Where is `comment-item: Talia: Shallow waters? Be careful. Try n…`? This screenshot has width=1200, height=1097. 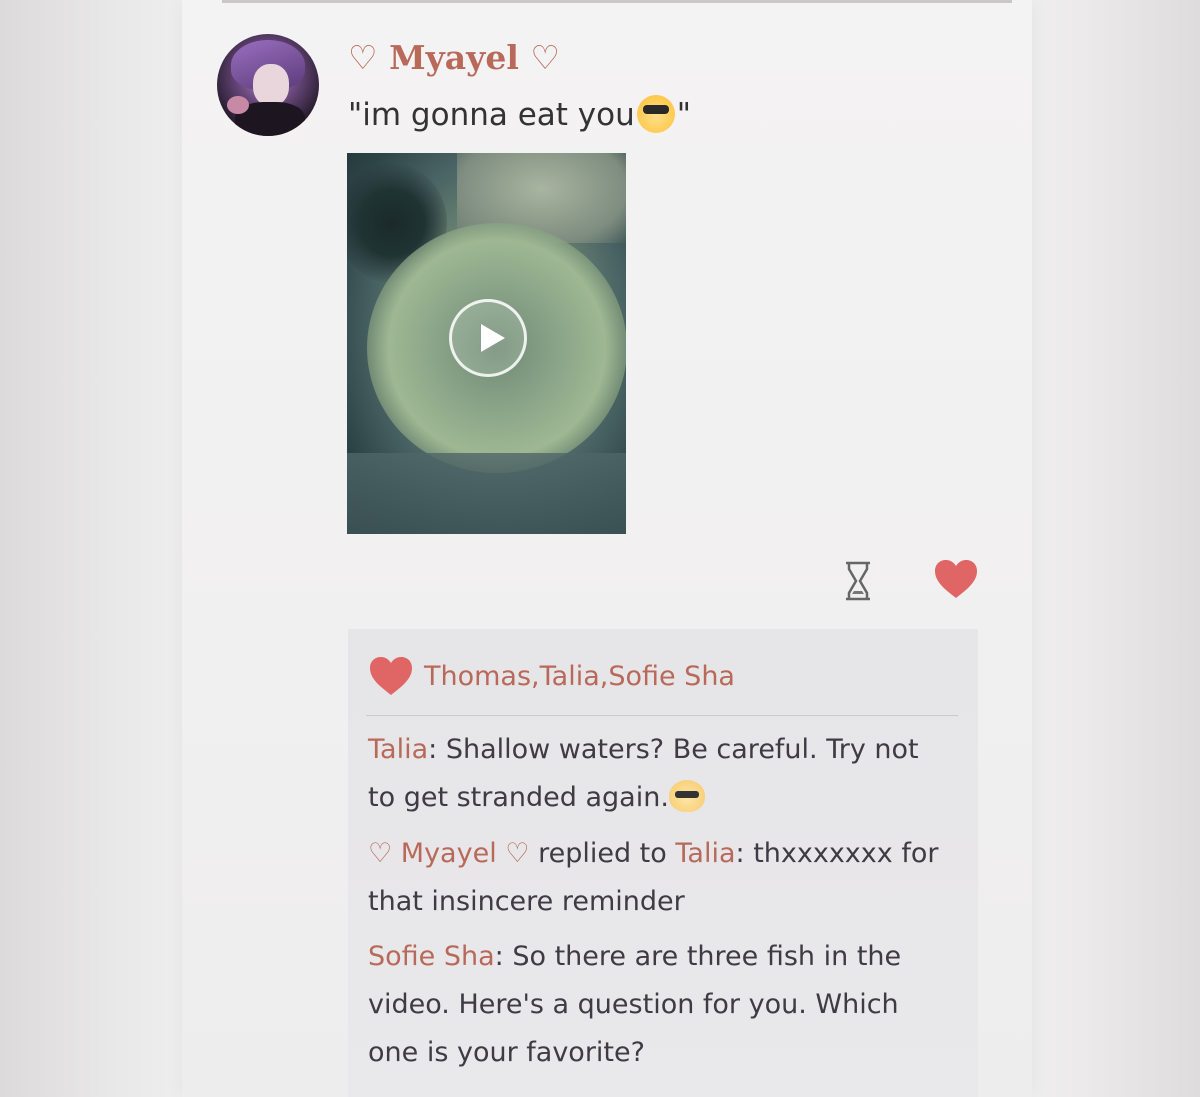 comment-item: Talia: Shallow waters? Be careful. Try n… is located at coordinates (658, 774).